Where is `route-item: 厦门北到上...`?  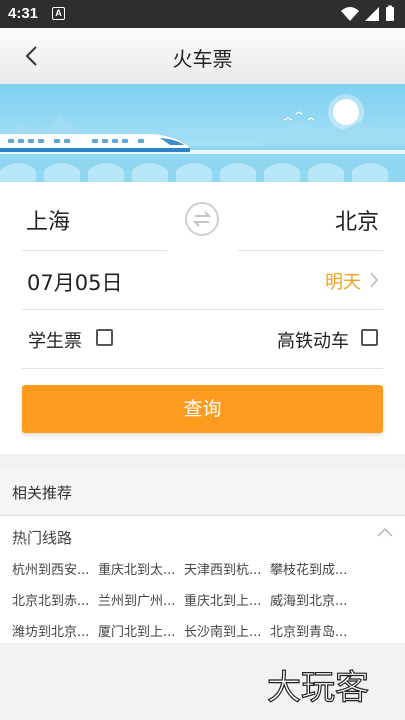
route-item: 厦门北到上... is located at coordinates (139, 630).